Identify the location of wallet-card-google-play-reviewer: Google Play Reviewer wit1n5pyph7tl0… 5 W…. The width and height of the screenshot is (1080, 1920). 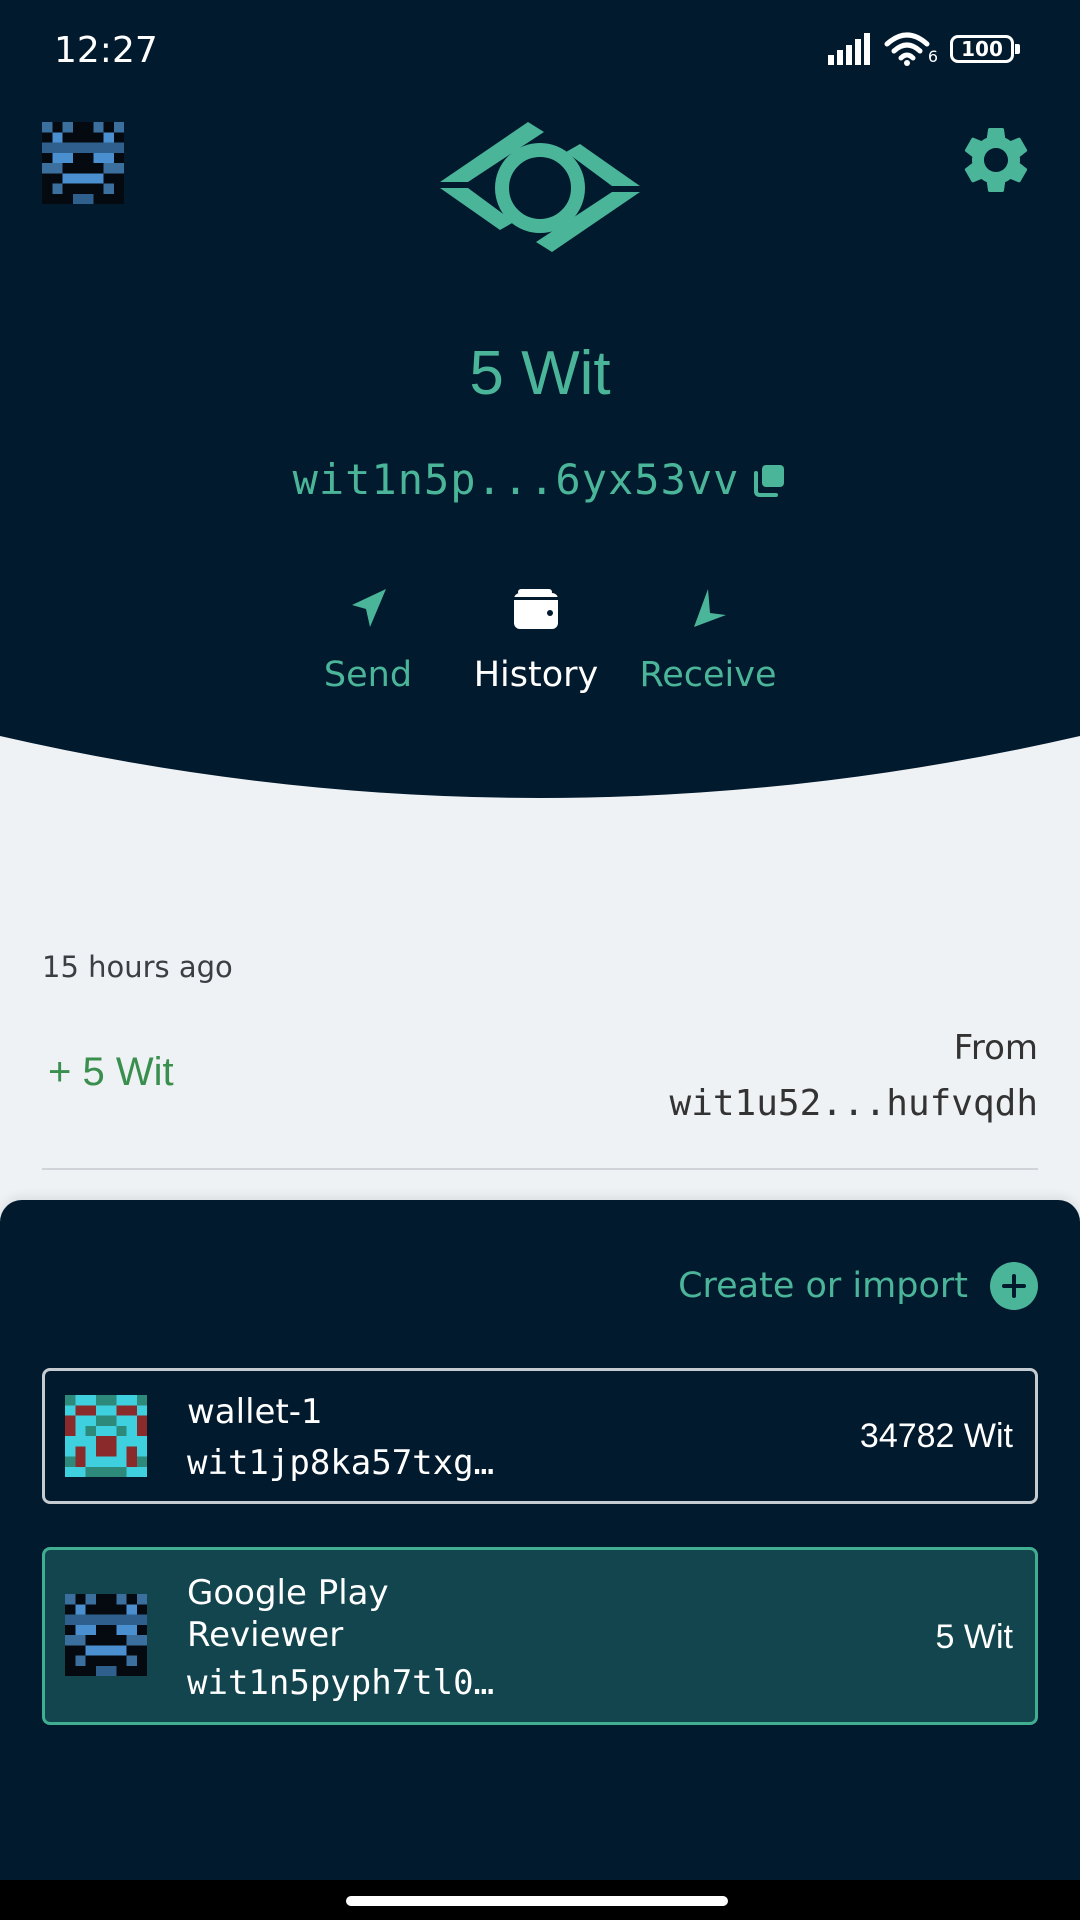
(540, 1636).